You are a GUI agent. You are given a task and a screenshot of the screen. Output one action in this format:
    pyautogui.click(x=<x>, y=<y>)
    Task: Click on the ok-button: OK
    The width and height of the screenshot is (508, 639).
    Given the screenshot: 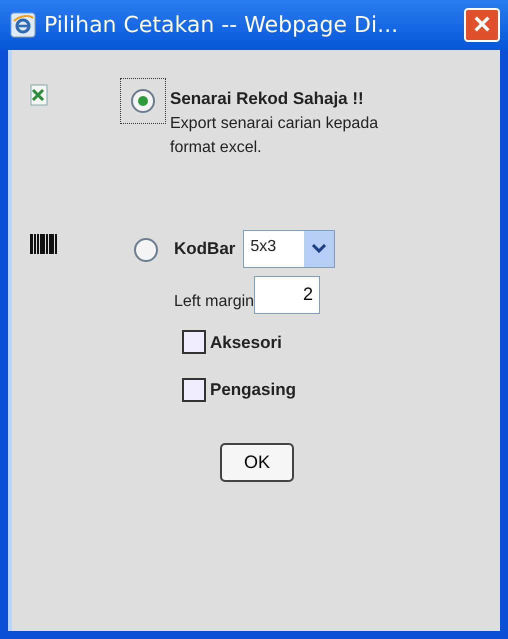 What is the action you would take?
    pyautogui.click(x=257, y=462)
    